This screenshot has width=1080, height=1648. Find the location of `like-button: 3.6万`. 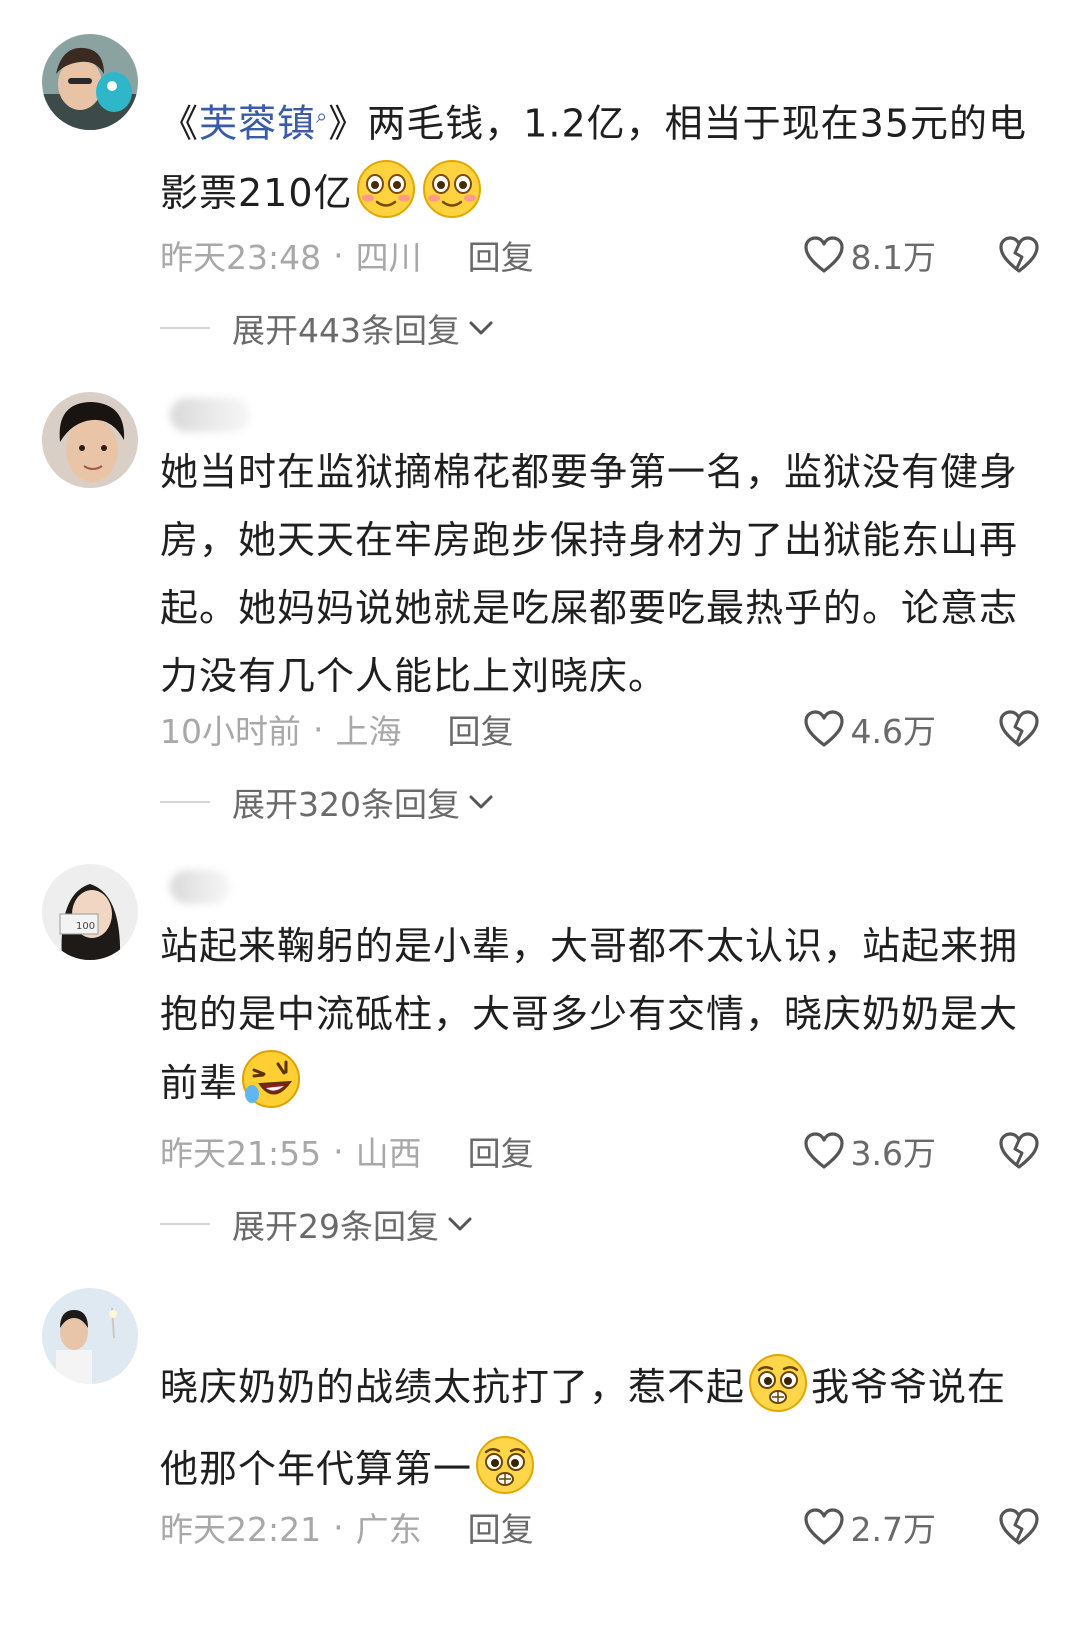

like-button: 3.6万 is located at coordinates (869, 1151).